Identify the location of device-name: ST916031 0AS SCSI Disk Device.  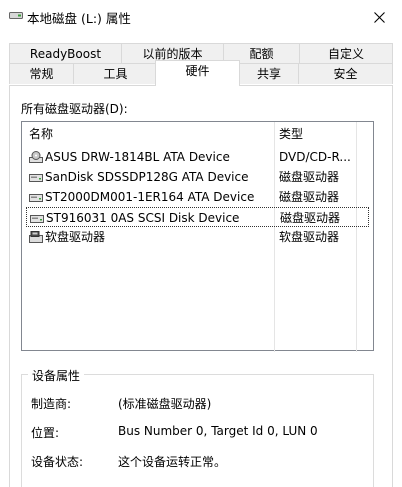
(143, 218).